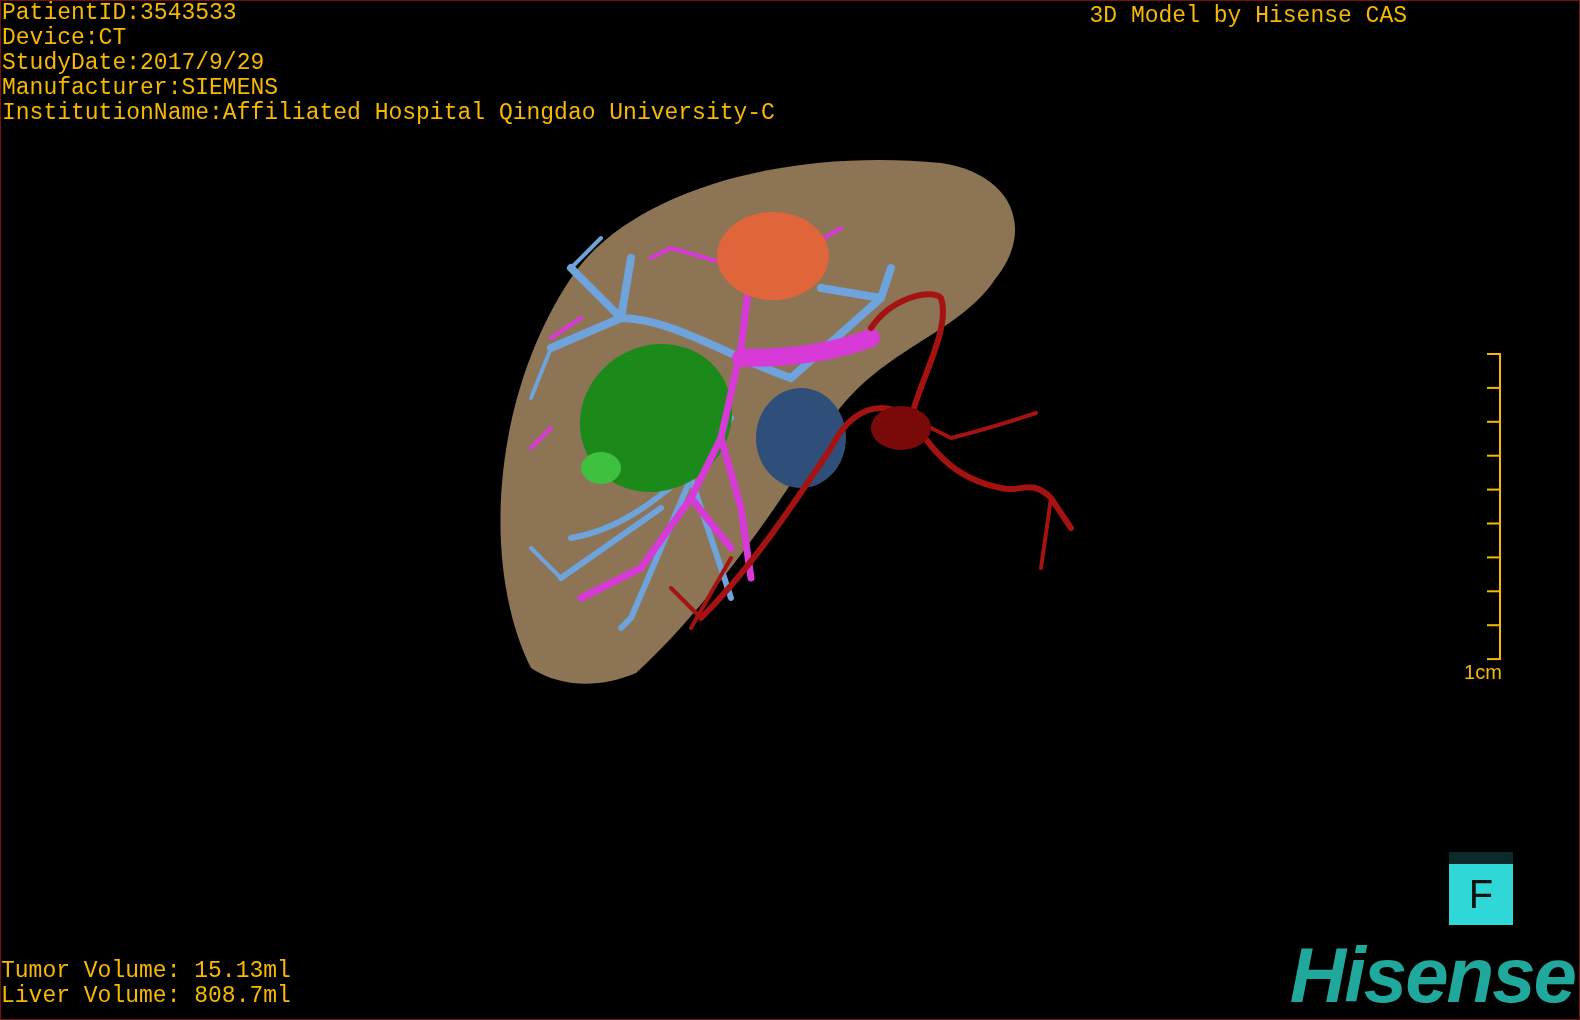  What do you see at coordinates (1432, 975) in the screenshot?
I see `brand-logo: Hisense` at bounding box center [1432, 975].